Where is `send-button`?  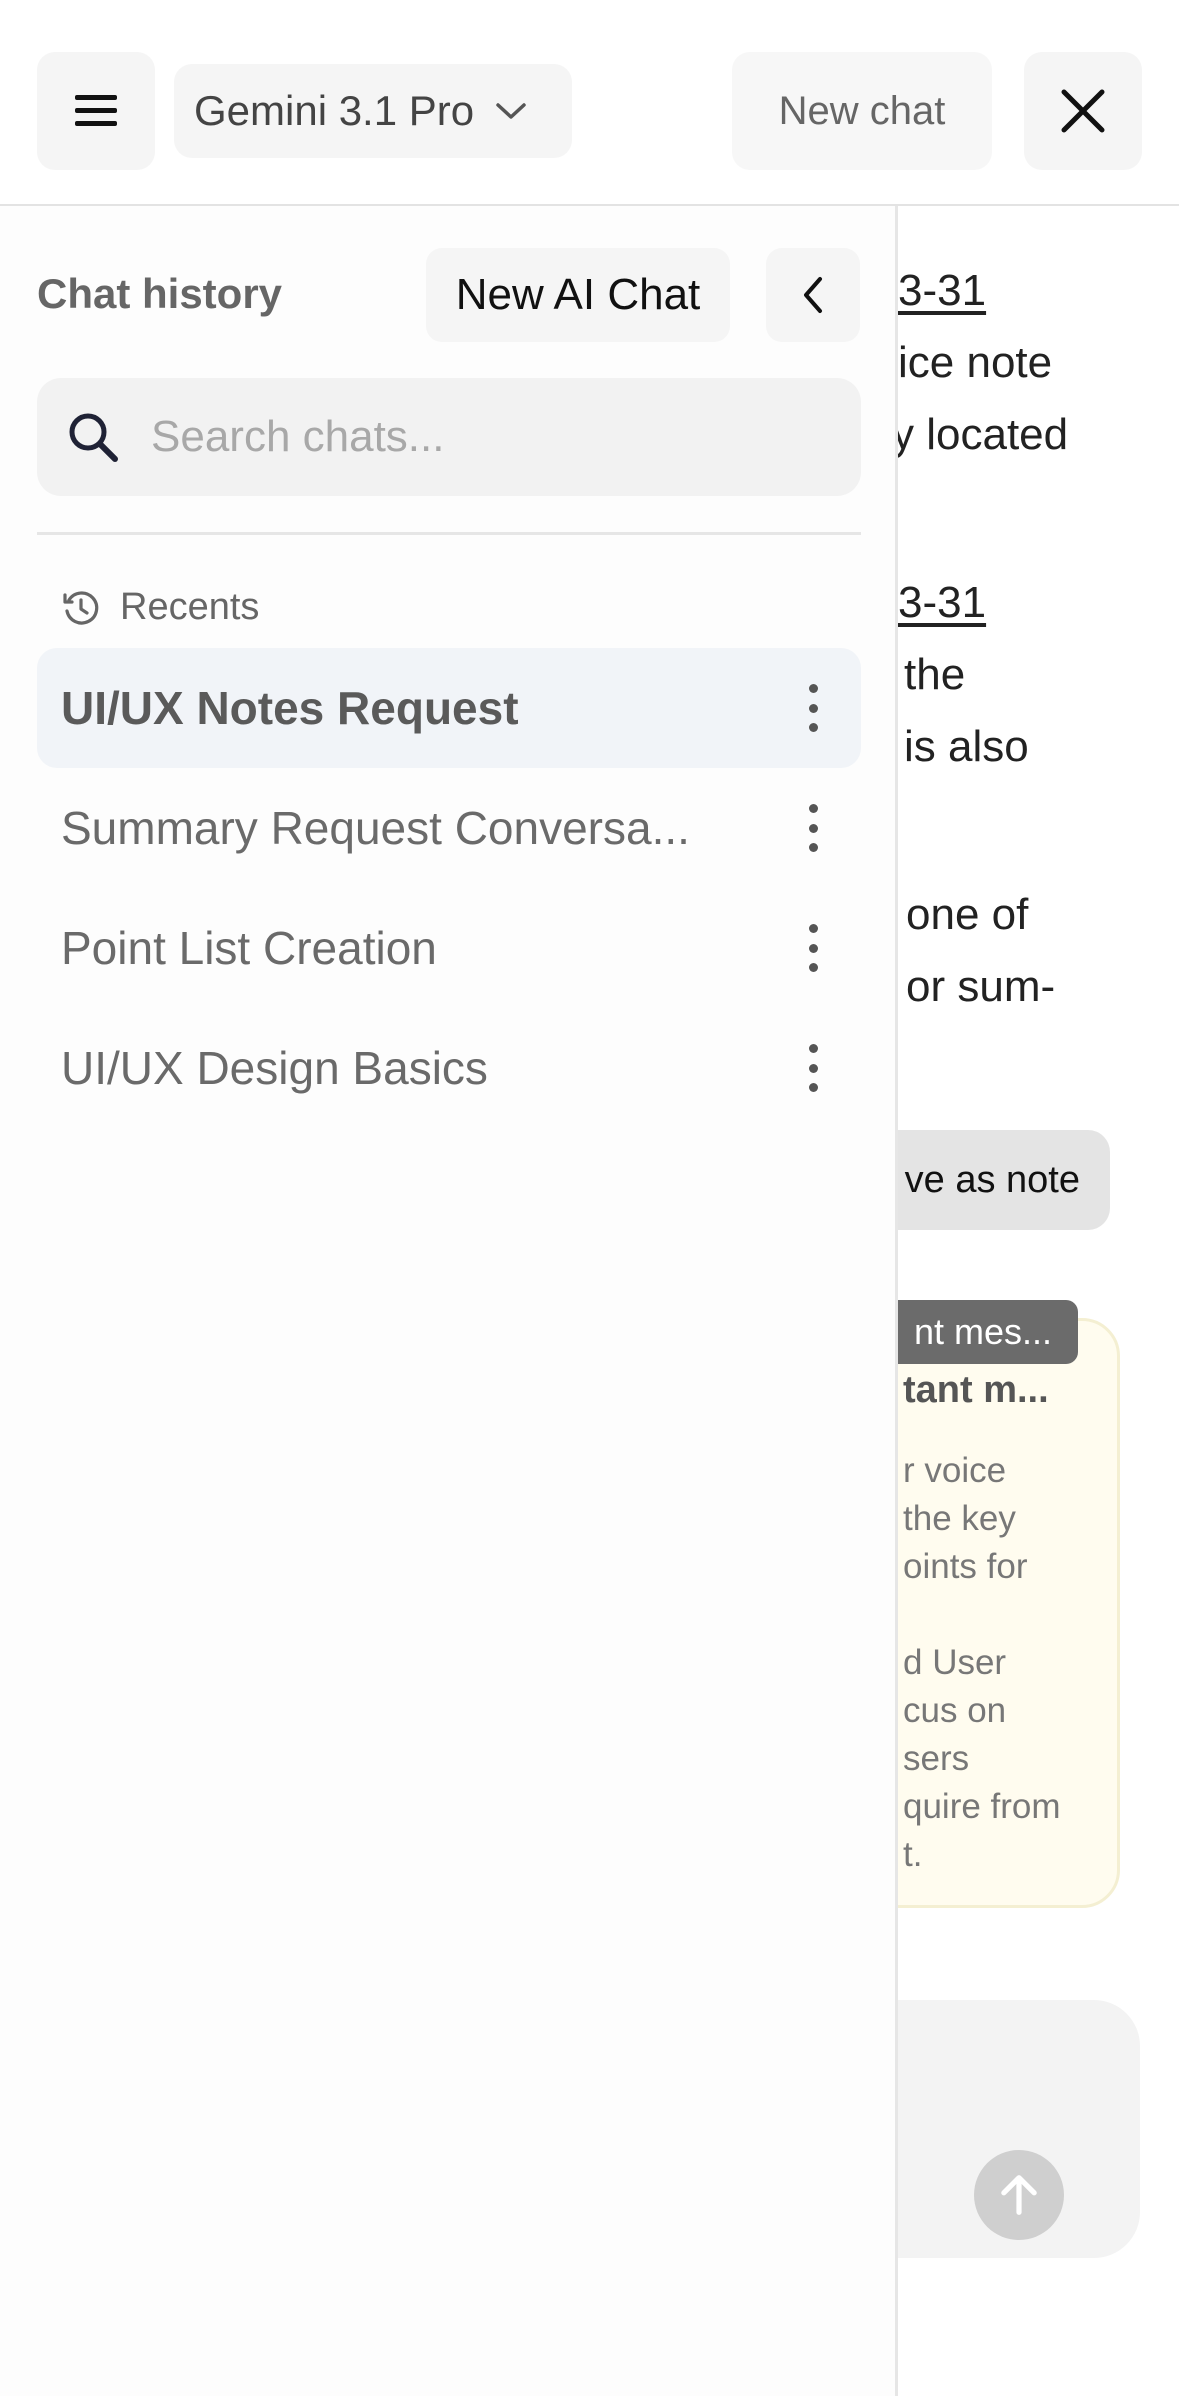
send-button is located at coordinates (1019, 2195).